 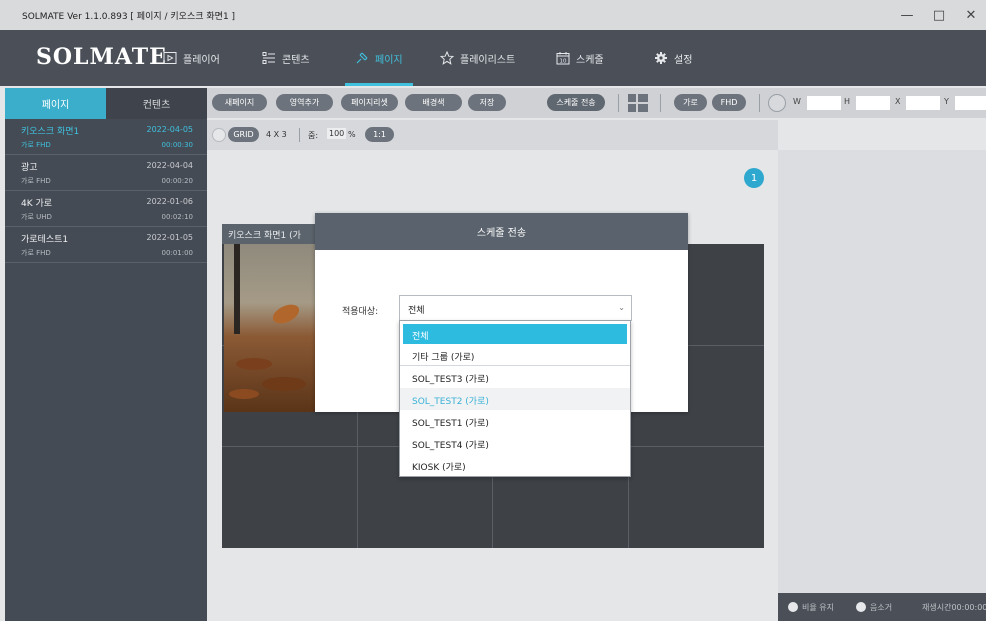 I want to click on page-duration: 00:00:30, so click(x=177, y=145).